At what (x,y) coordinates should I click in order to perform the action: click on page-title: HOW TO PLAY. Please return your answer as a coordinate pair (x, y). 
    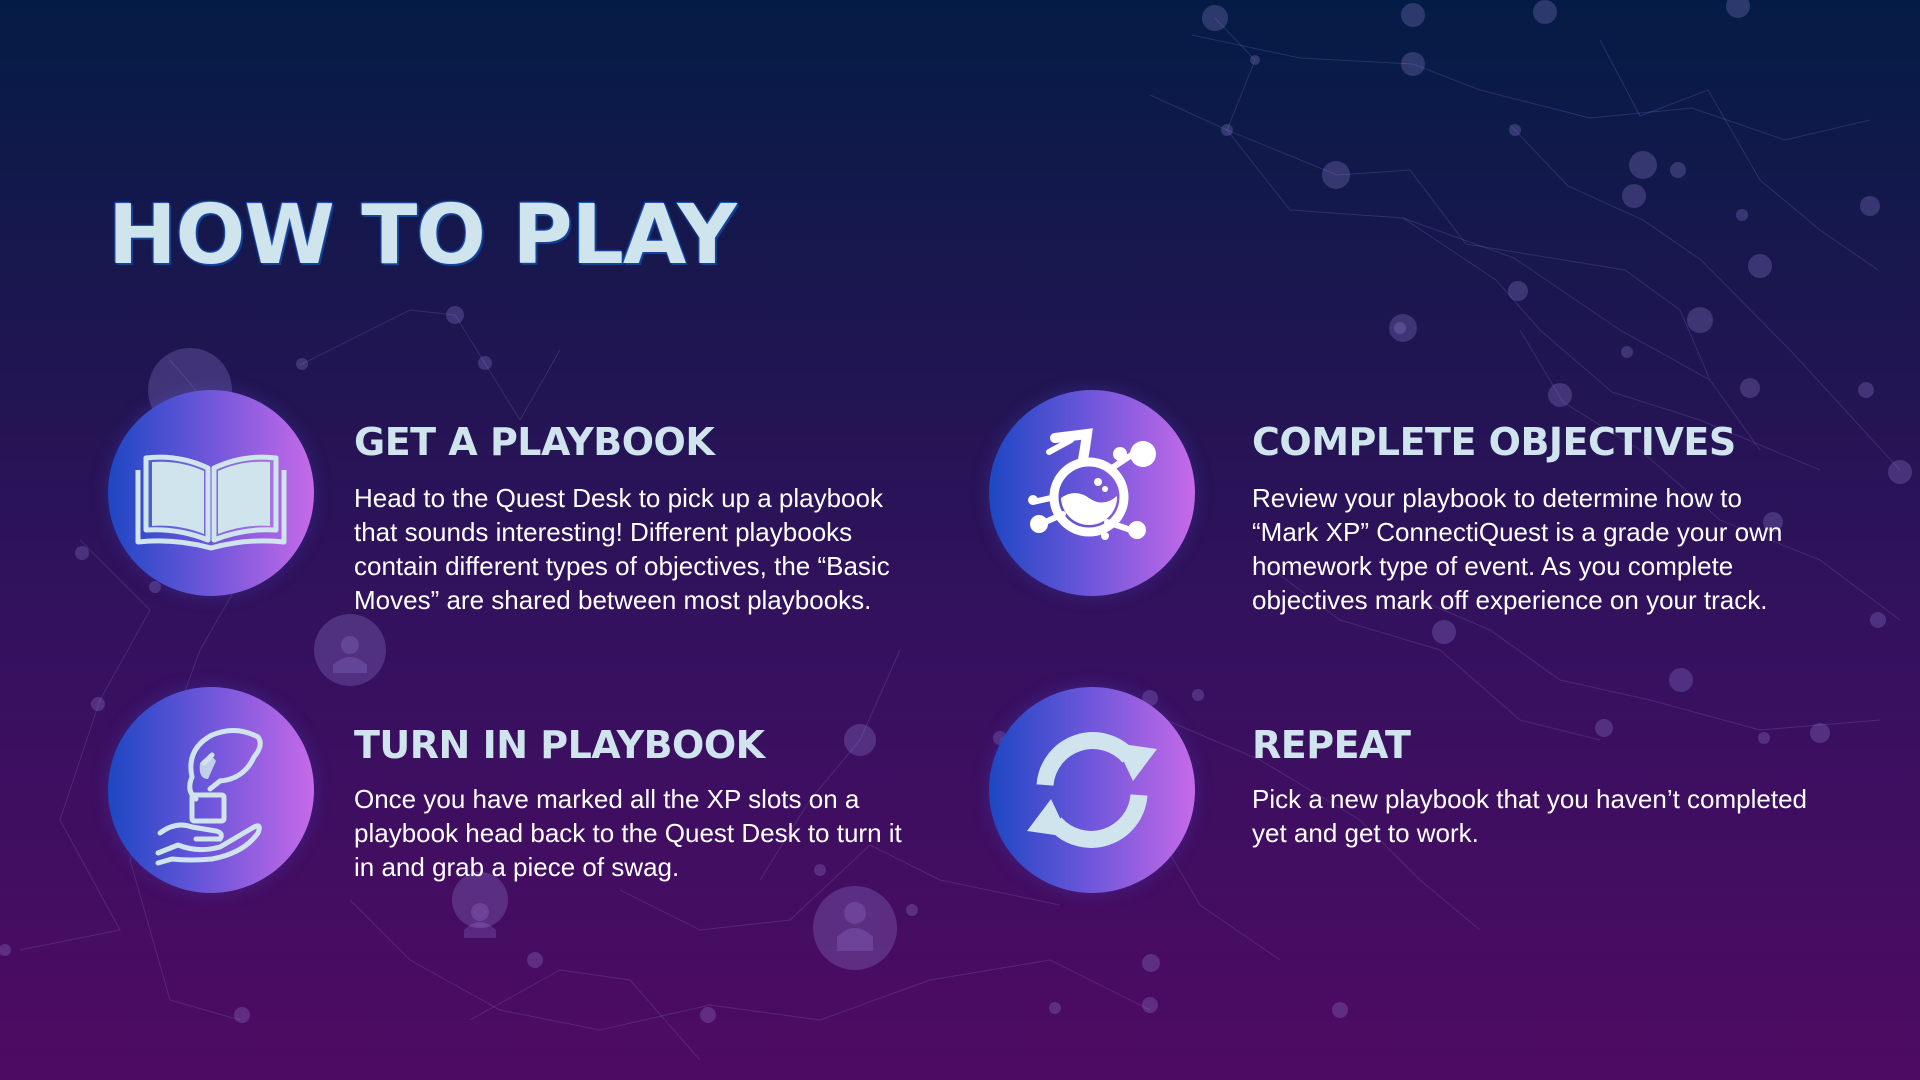
    Looking at the image, I should click on (422, 235).